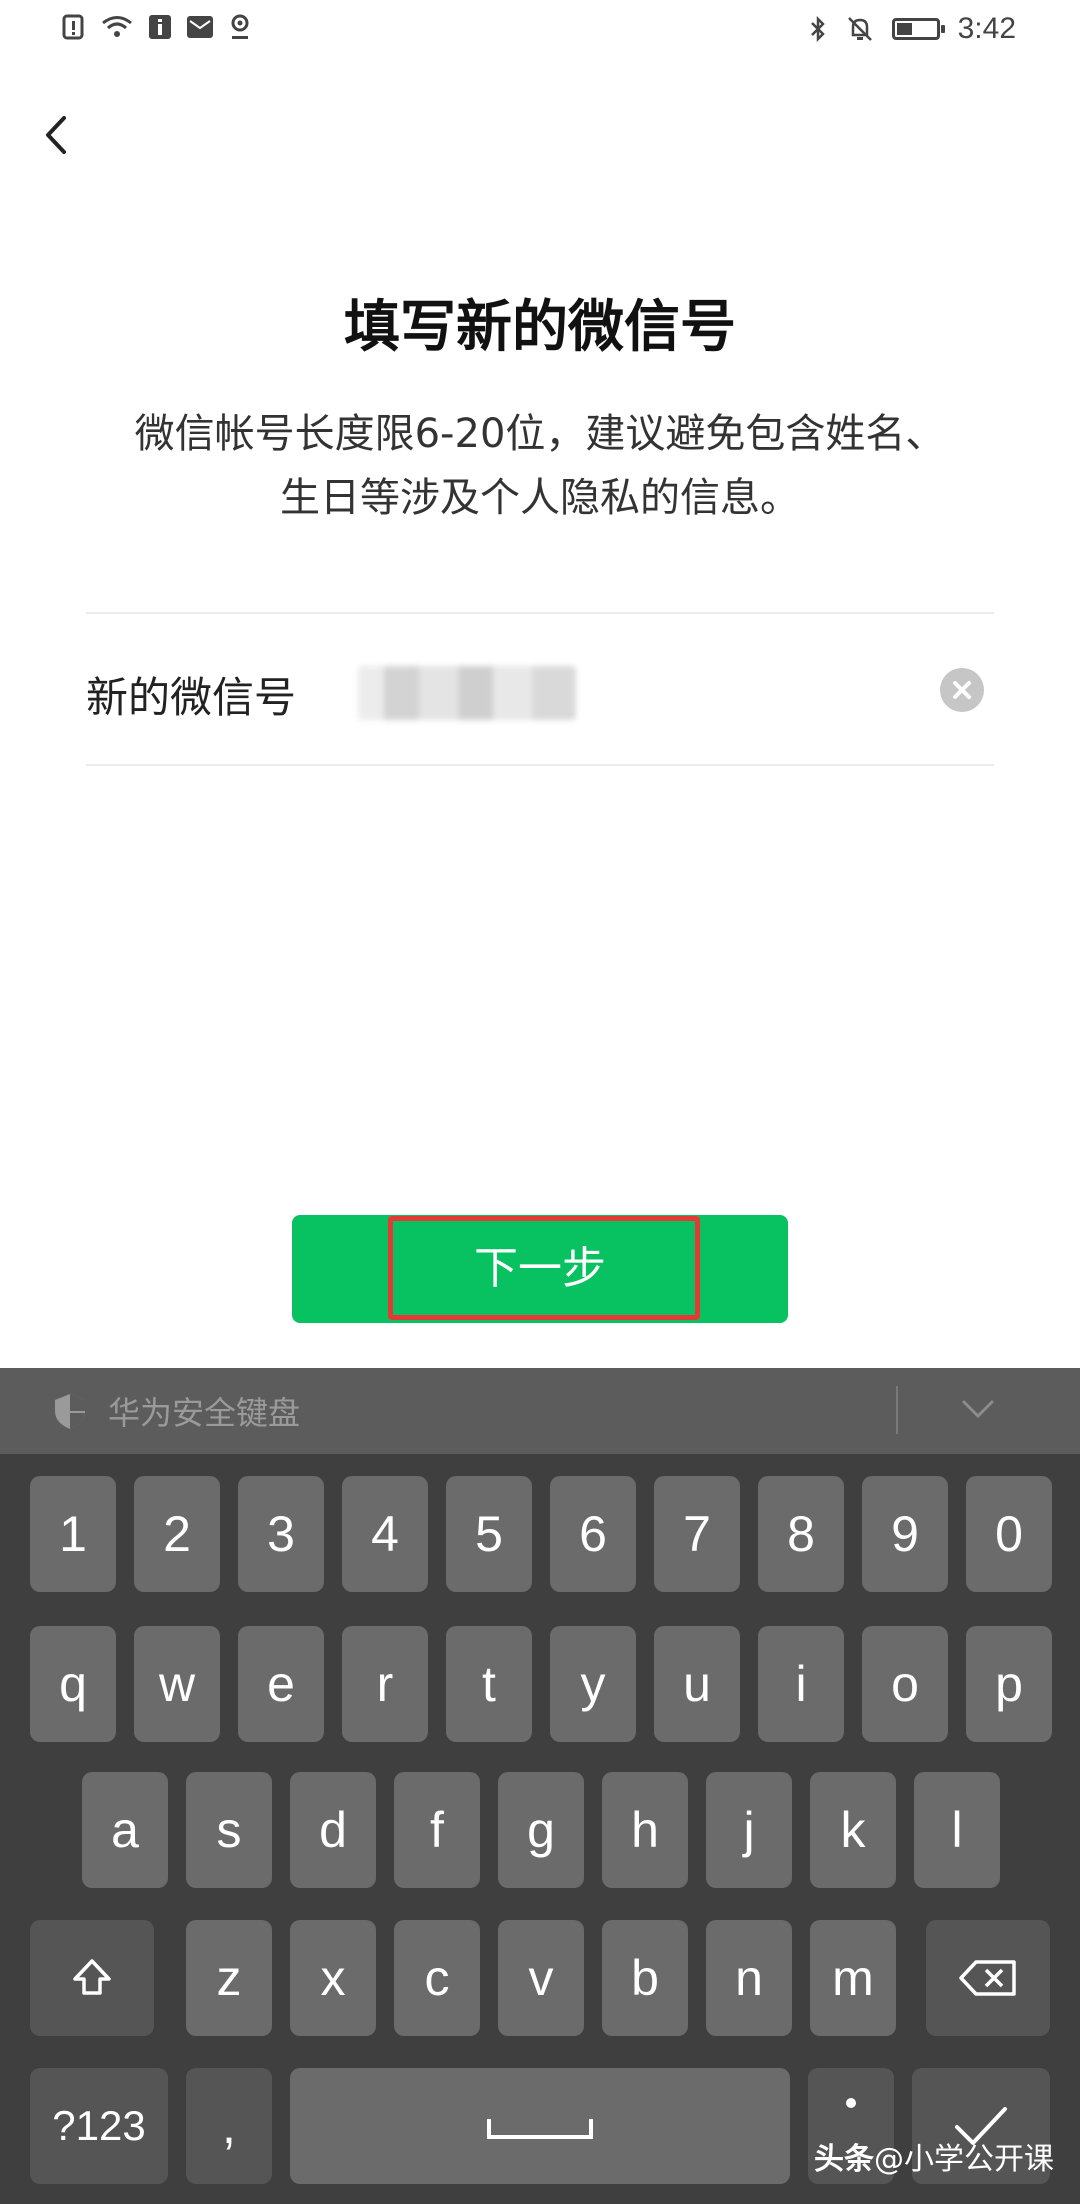 This screenshot has height=2204, width=1080. Describe the element at coordinates (593, 1534) in the screenshot. I see `key-6: 6` at that location.